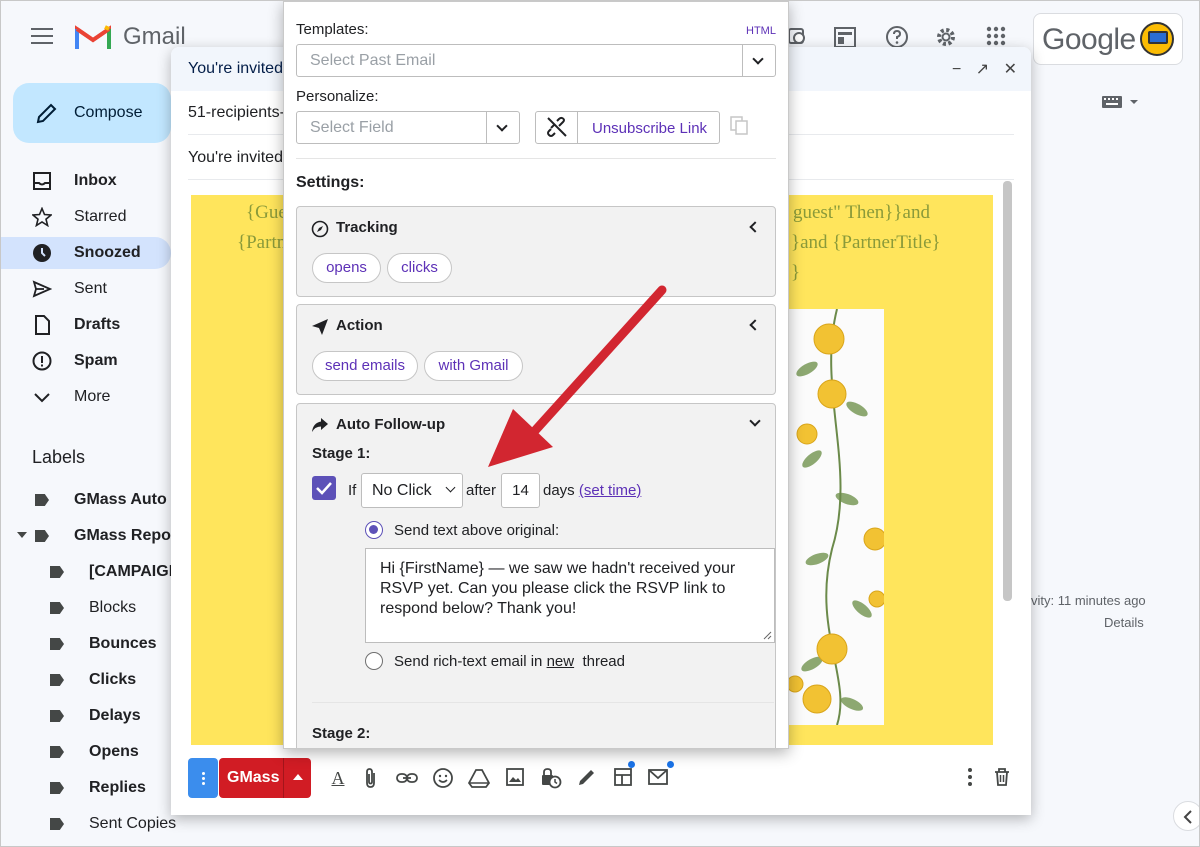 The height and width of the screenshot is (847, 1200). I want to click on checkmark-icon, so click(324, 488).